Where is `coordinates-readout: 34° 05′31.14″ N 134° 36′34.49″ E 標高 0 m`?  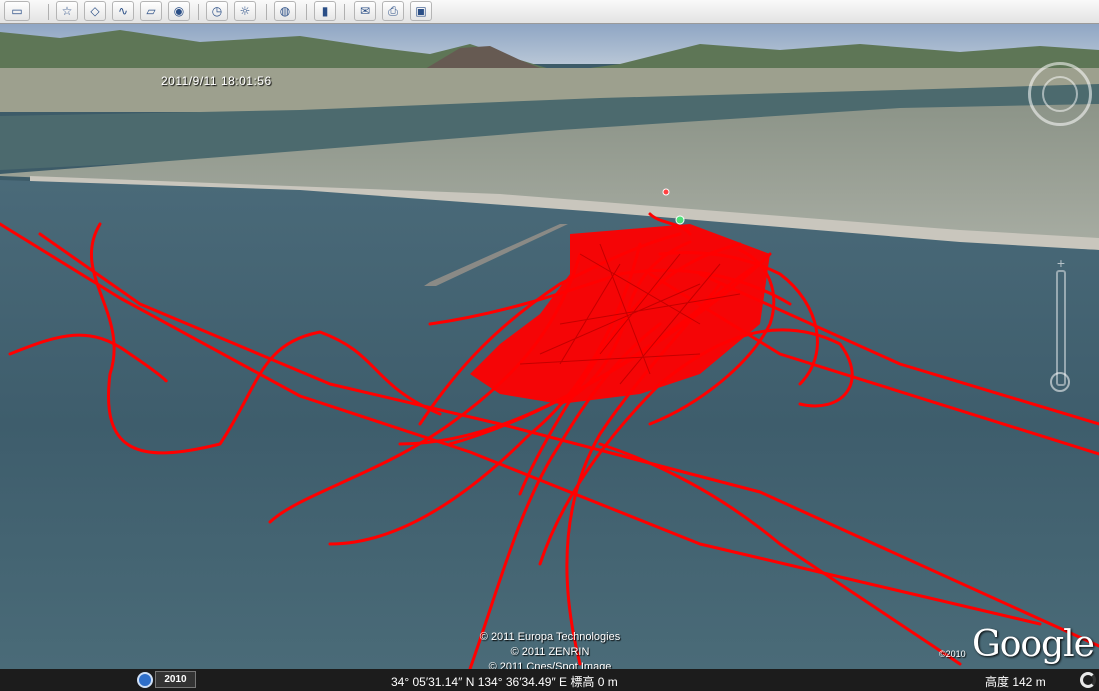
coordinates-readout: 34° 05′31.14″ N 134° 36′34.49″ E 標高 0 m is located at coordinates (504, 682).